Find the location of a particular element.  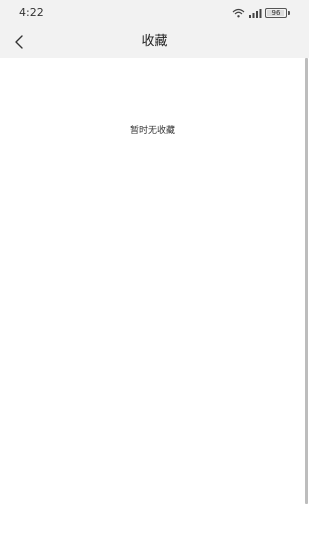

status-bar: 4:22 96 is located at coordinates (154, 13).